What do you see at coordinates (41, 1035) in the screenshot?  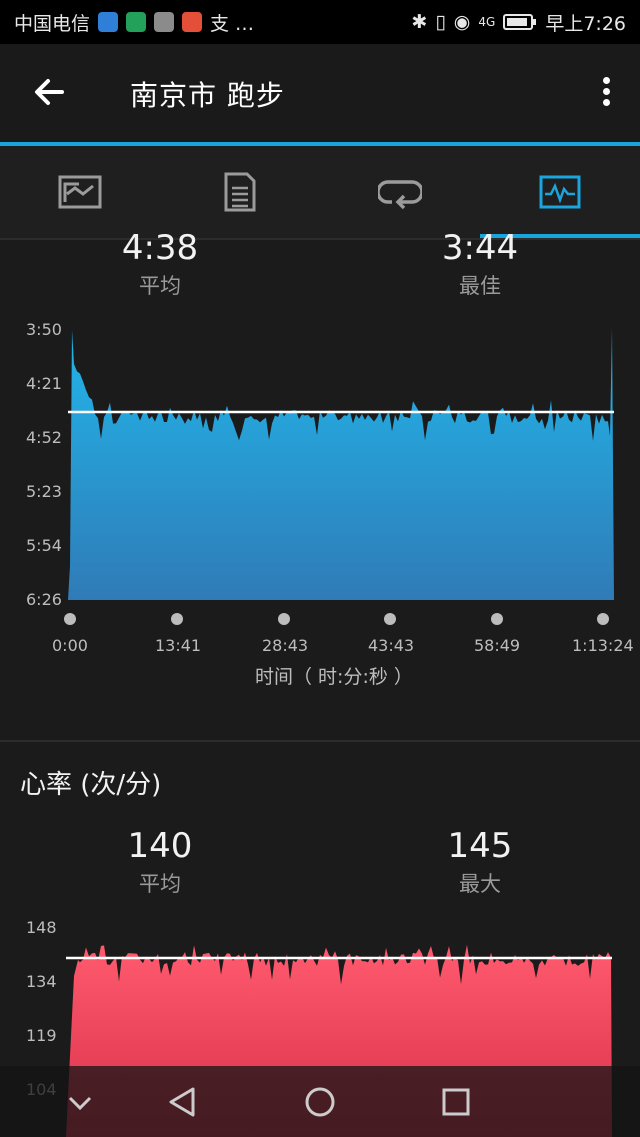 I see `hr-y-tick: 119` at bounding box center [41, 1035].